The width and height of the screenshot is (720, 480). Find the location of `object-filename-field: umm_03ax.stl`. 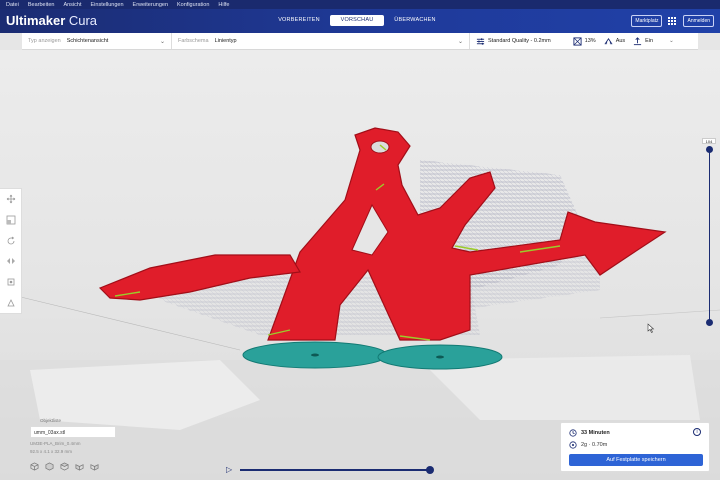

object-filename-field: umm_03ax.stl is located at coordinates (73, 432).